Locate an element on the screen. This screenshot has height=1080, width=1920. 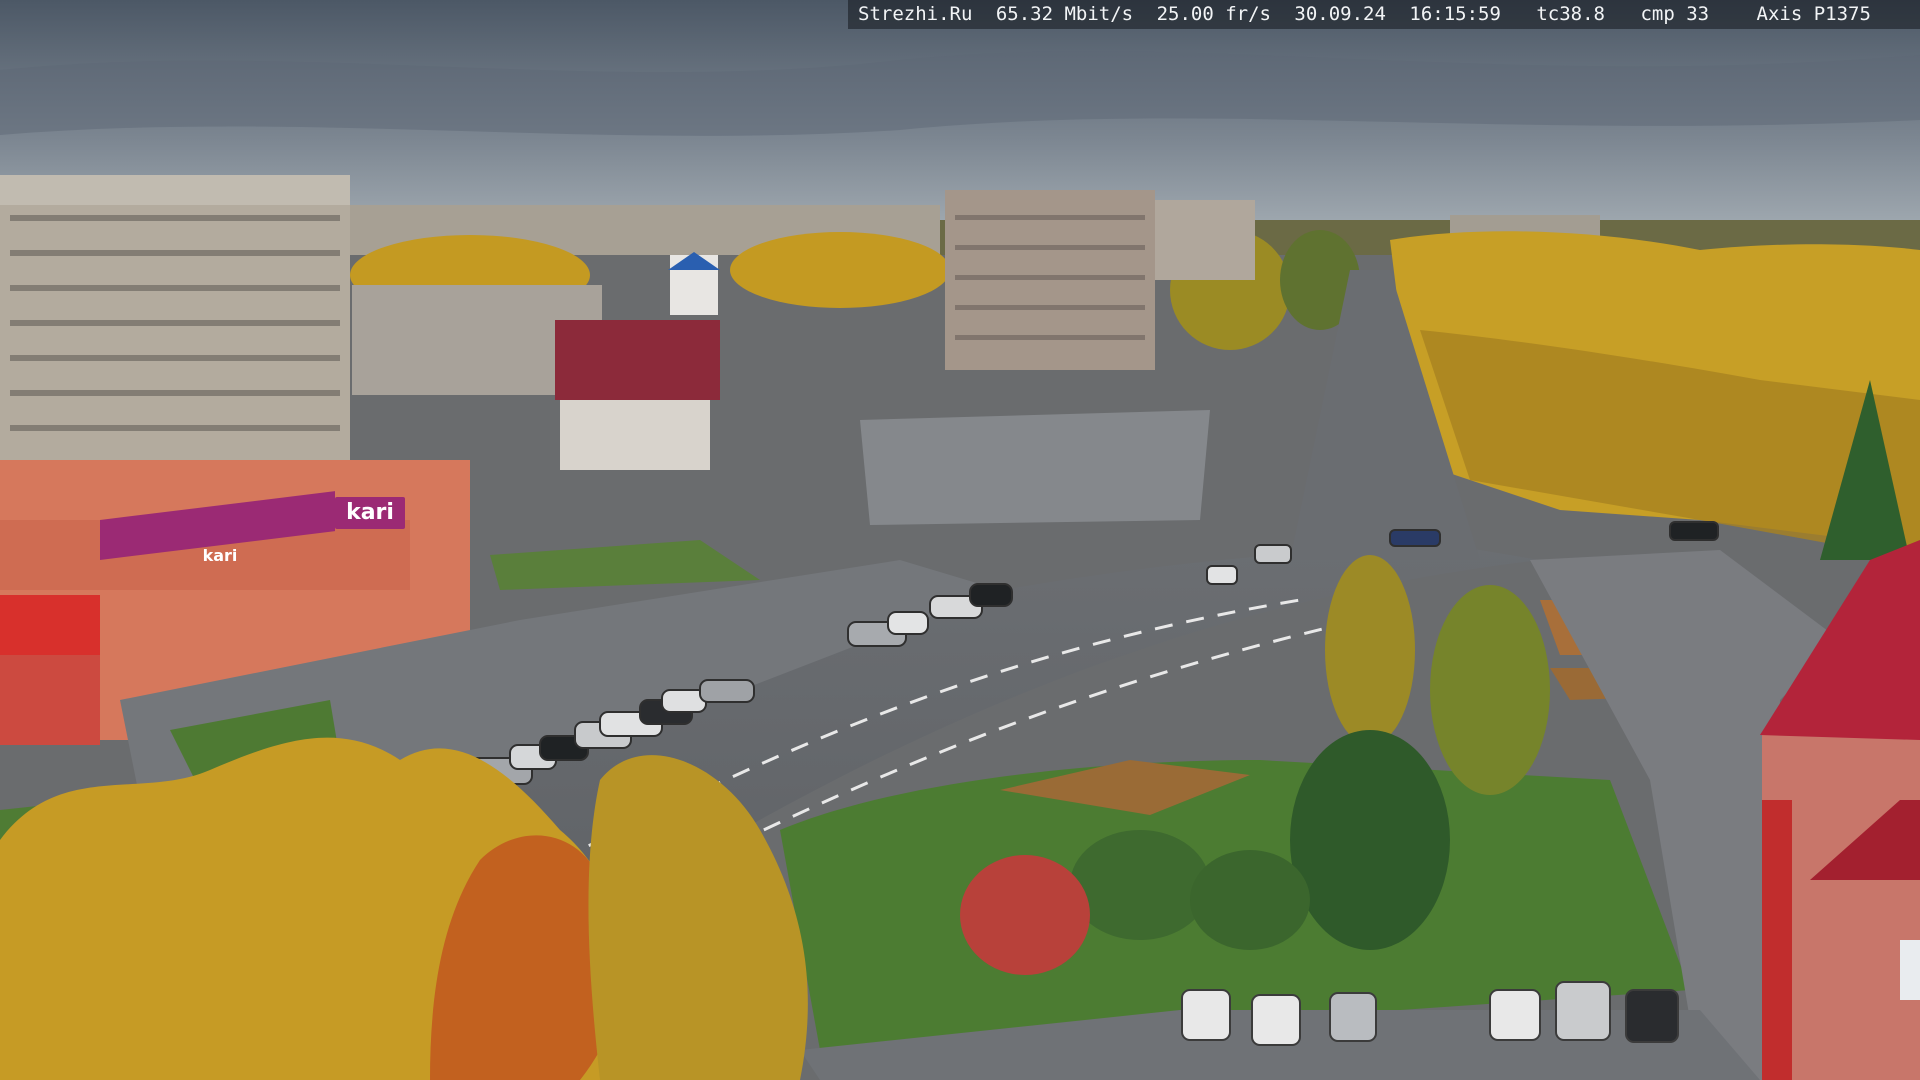
store-sign-small: kari is located at coordinates (220, 556).